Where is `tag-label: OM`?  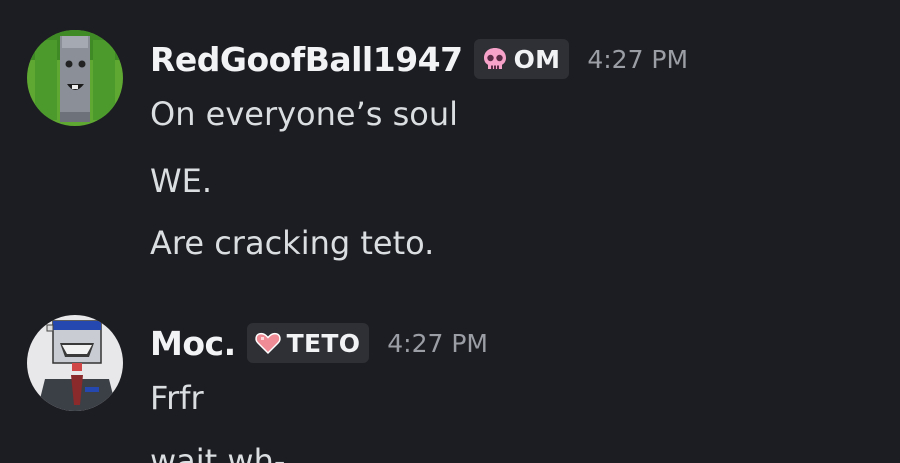
tag-label: OM is located at coordinates (537, 59).